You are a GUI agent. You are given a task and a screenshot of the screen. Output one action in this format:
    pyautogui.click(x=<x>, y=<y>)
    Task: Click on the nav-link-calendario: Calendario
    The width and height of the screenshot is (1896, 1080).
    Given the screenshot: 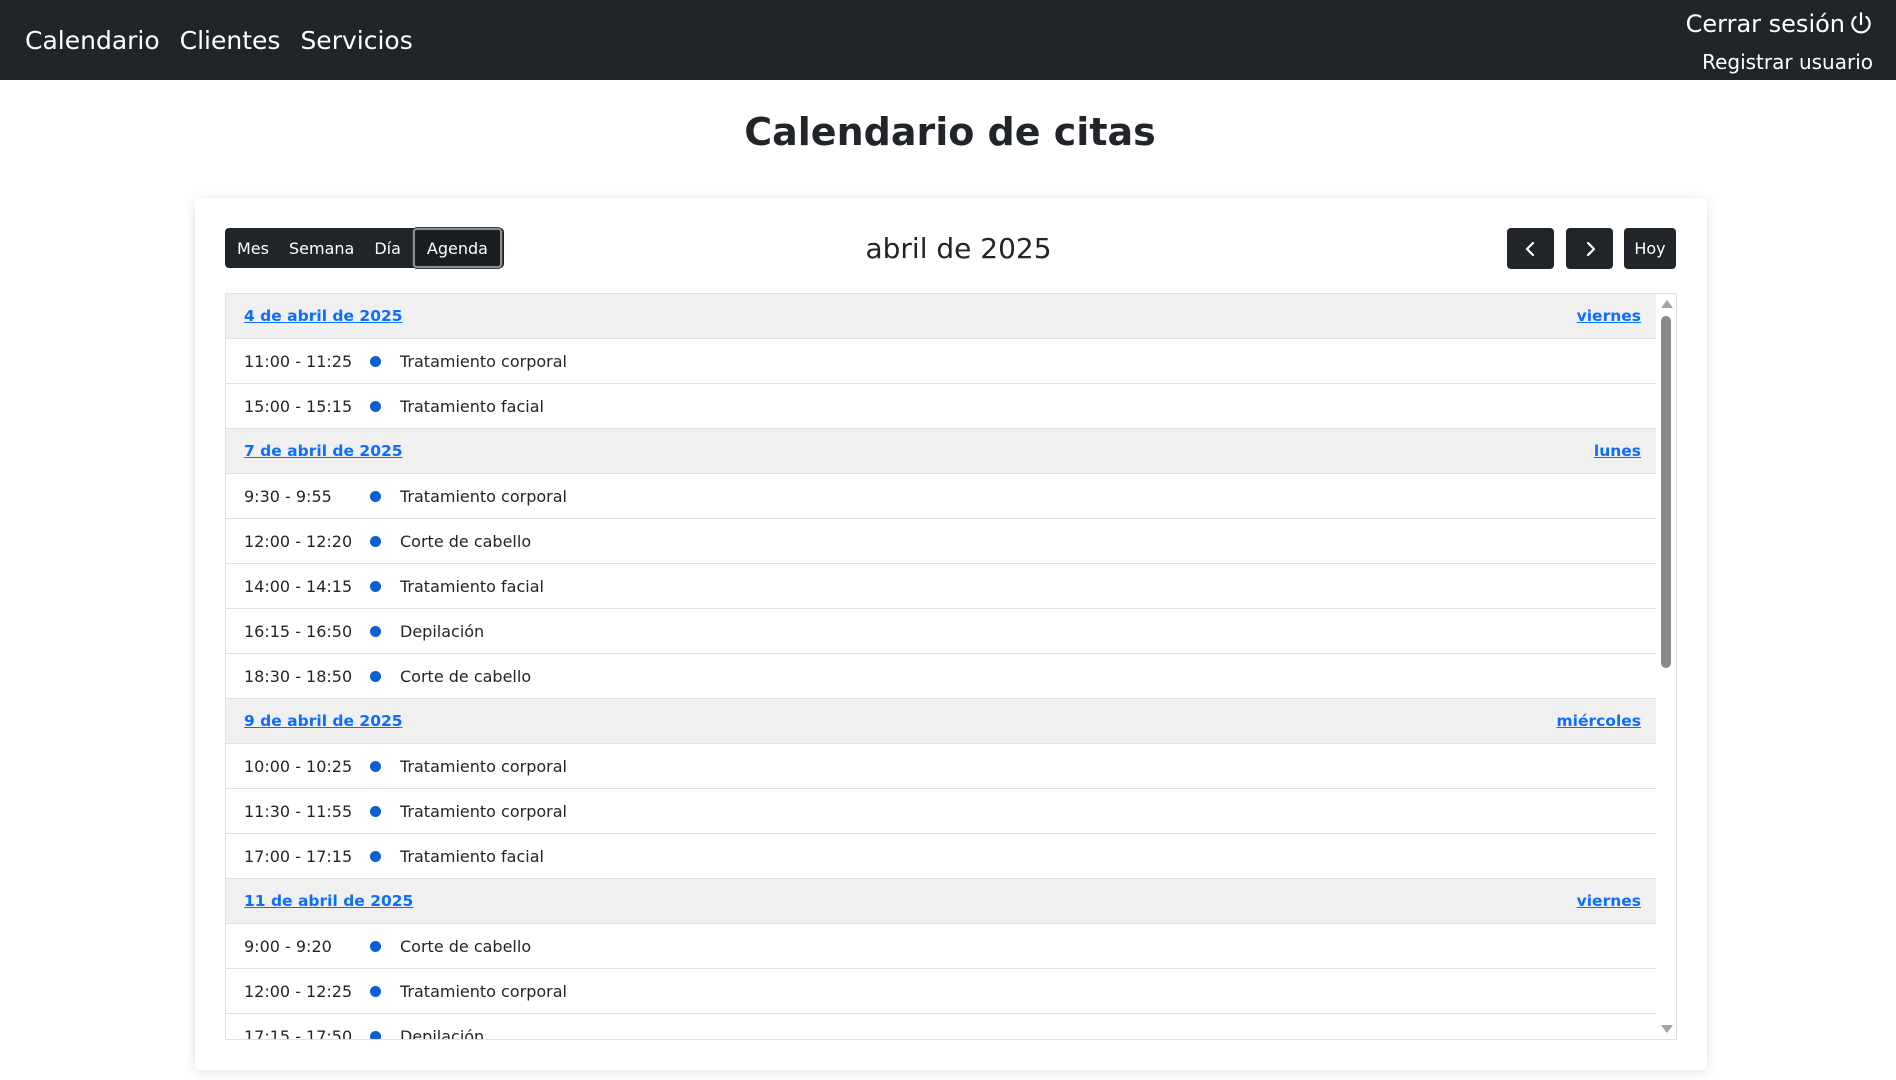 What is the action you would take?
    pyautogui.click(x=92, y=40)
    